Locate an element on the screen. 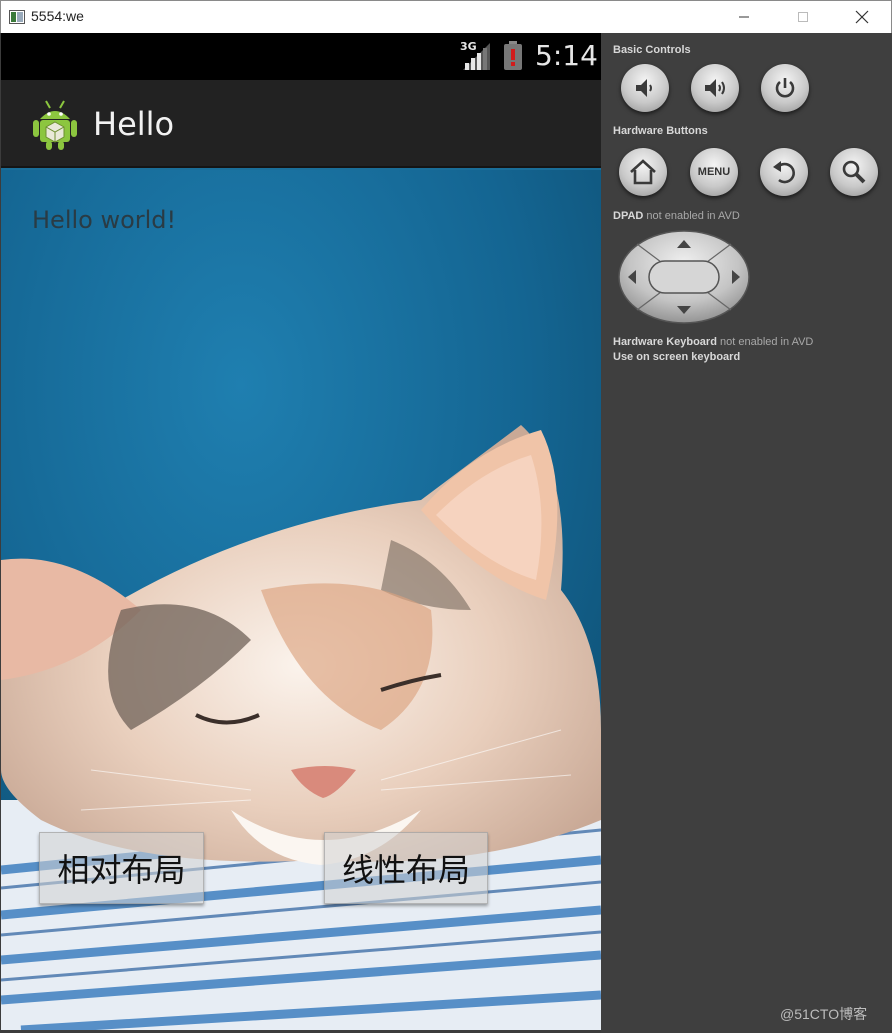  volume-down-icon is located at coordinates (644, 88).